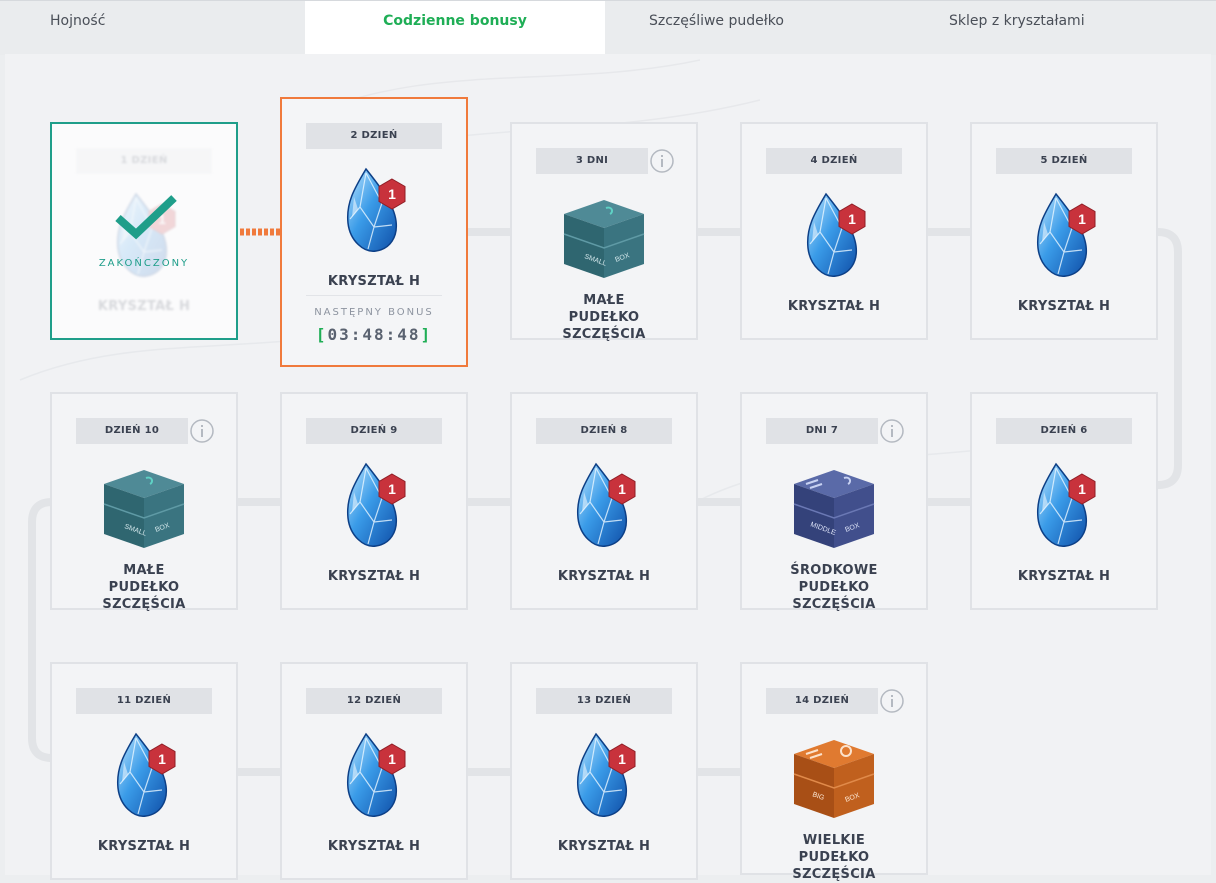  I want to click on day-card-8: DZIEŃ 8 KRYSZTAŁ H, so click(604, 501).